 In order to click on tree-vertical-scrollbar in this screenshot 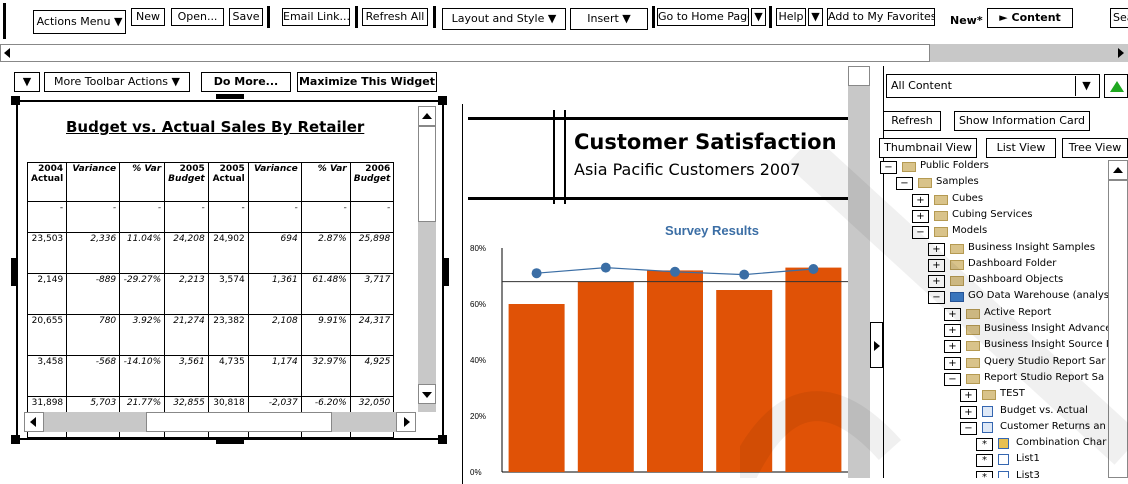, I will do `click(1118, 319)`.